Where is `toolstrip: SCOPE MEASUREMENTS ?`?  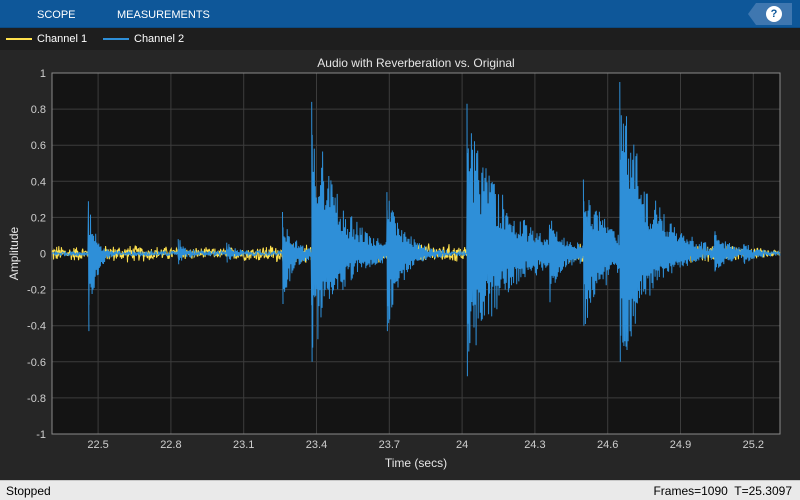
toolstrip: SCOPE MEASUREMENTS ? is located at coordinates (400, 14).